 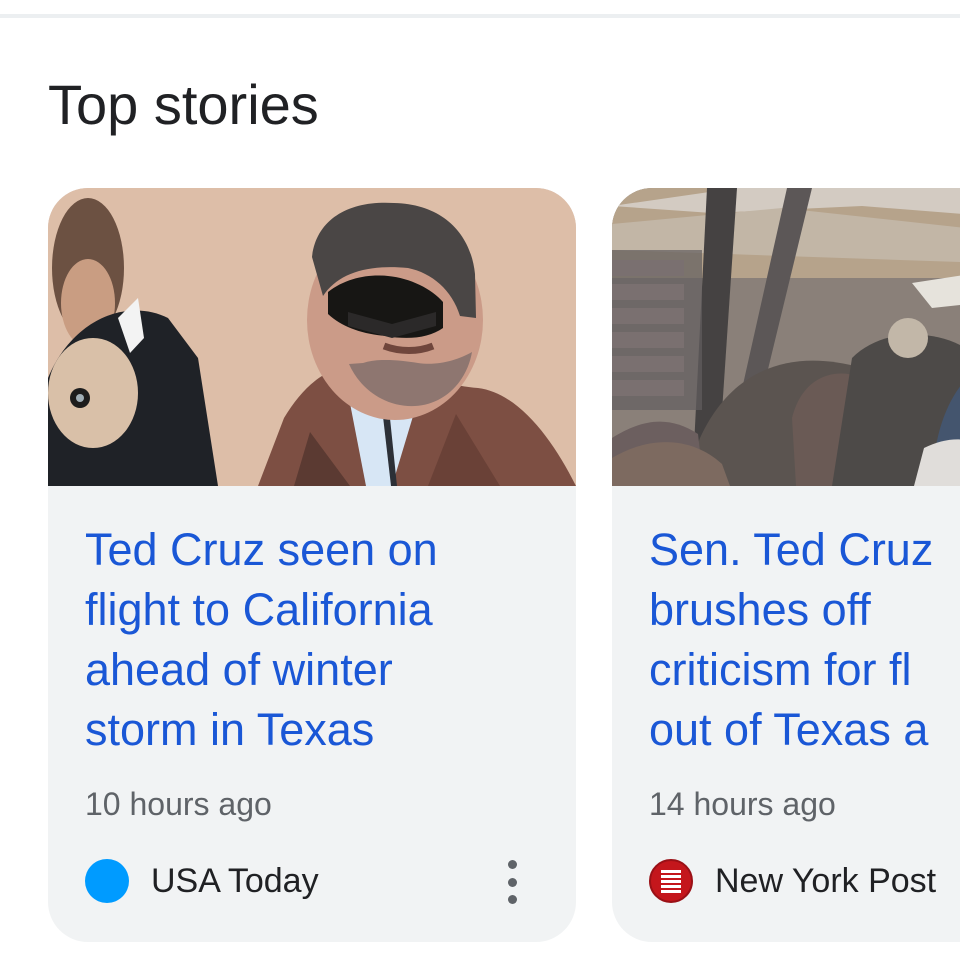 I want to click on source-name: New York Post, so click(x=826, y=880).